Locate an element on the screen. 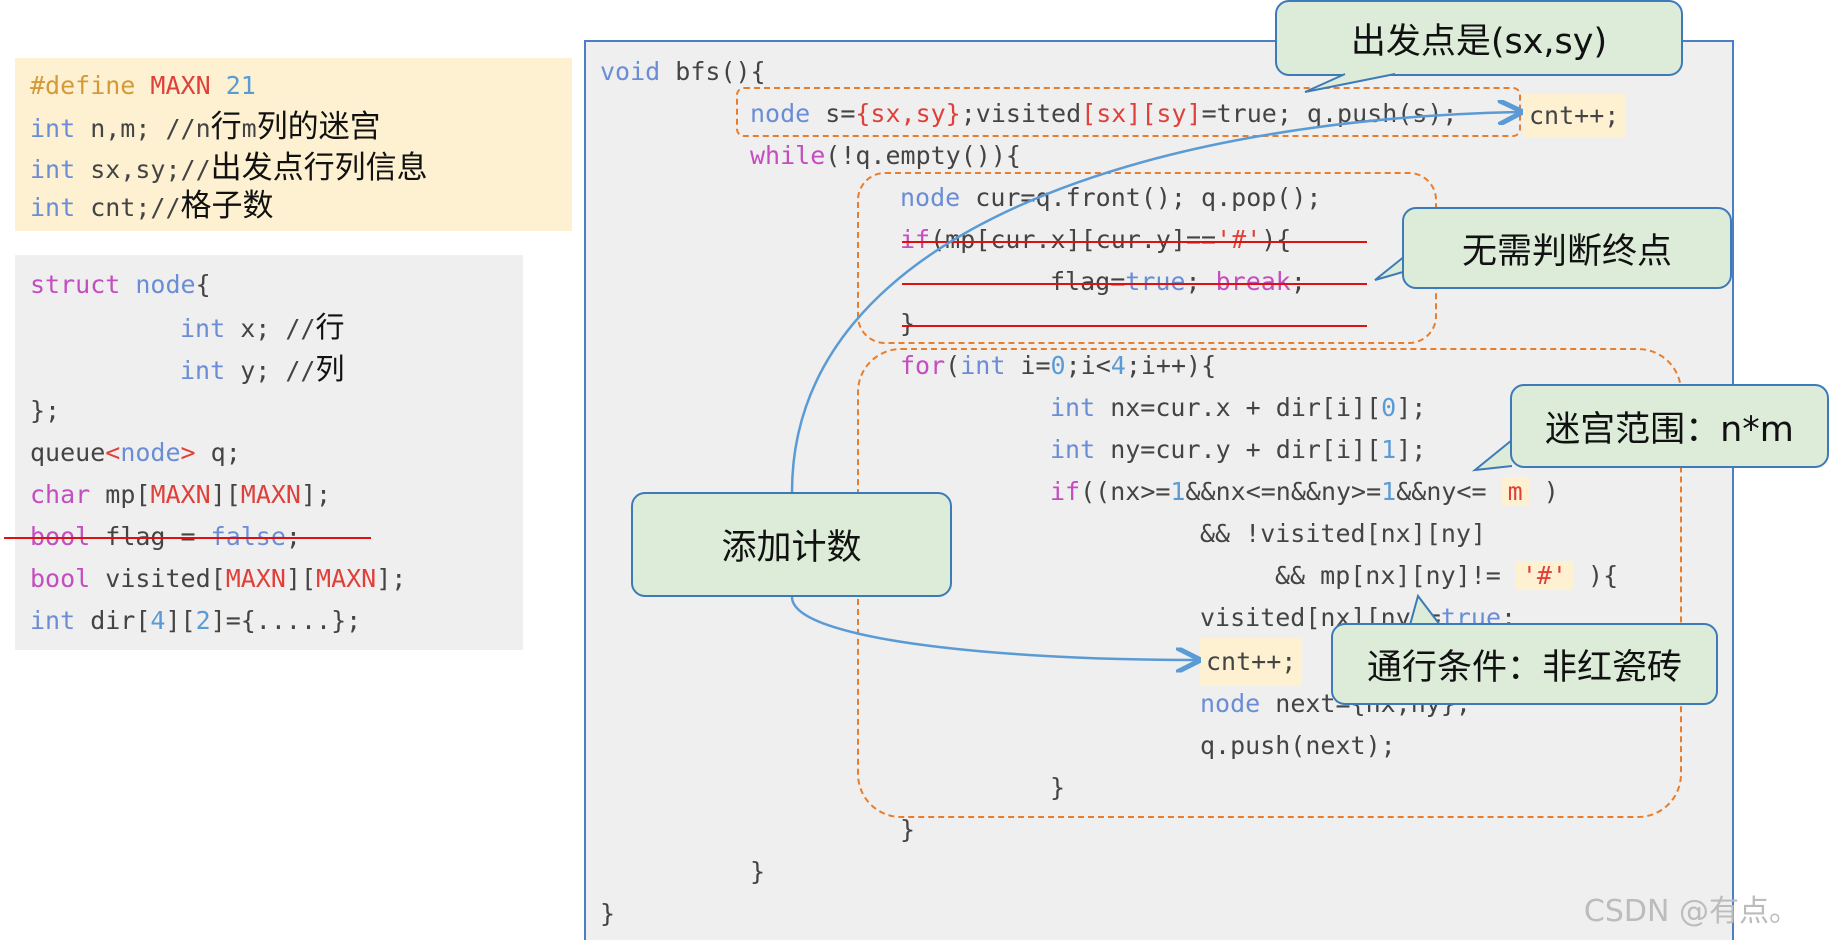 The width and height of the screenshot is (1829, 940). csdn-watermark: CSDN @有点。 is located at coordinates (1691, 911).